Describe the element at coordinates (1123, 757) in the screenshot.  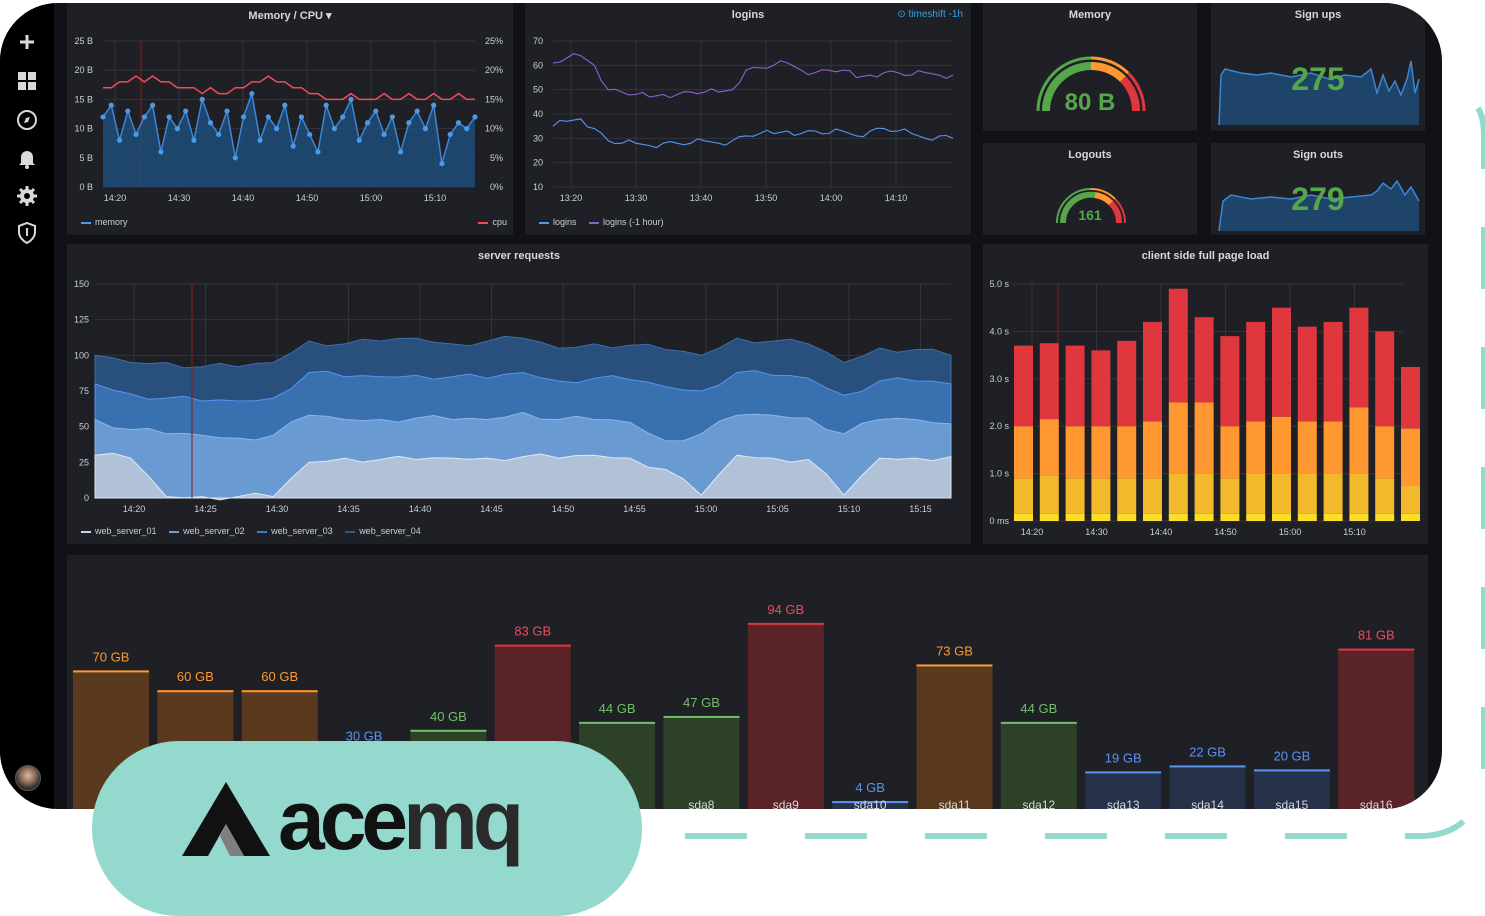
I see `disk-value-label: 19 GB` at that location.